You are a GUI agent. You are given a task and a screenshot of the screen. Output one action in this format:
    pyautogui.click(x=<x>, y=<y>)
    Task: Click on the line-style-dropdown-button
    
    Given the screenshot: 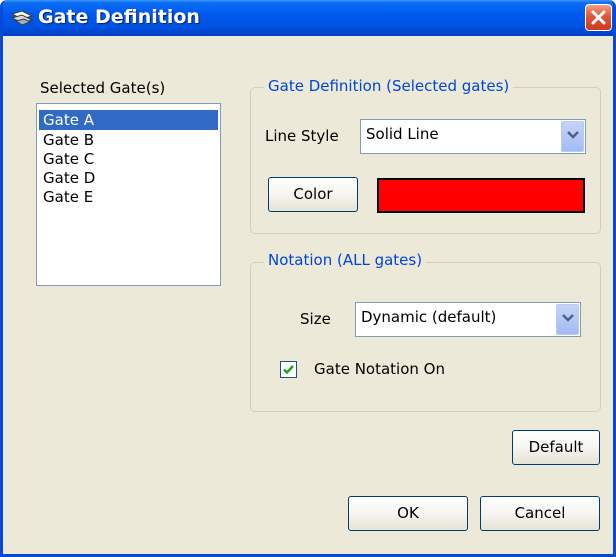 What is the action you would take?
    pyautogui.click(x=572, y=136)
    